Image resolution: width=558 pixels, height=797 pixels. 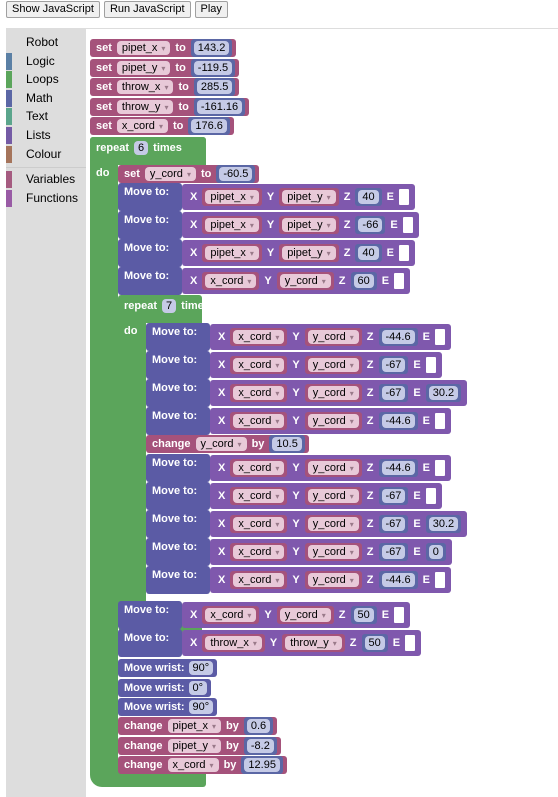 I want to click on move-wrist-block: Move wrist: 90°, so click(x=168, y=707).